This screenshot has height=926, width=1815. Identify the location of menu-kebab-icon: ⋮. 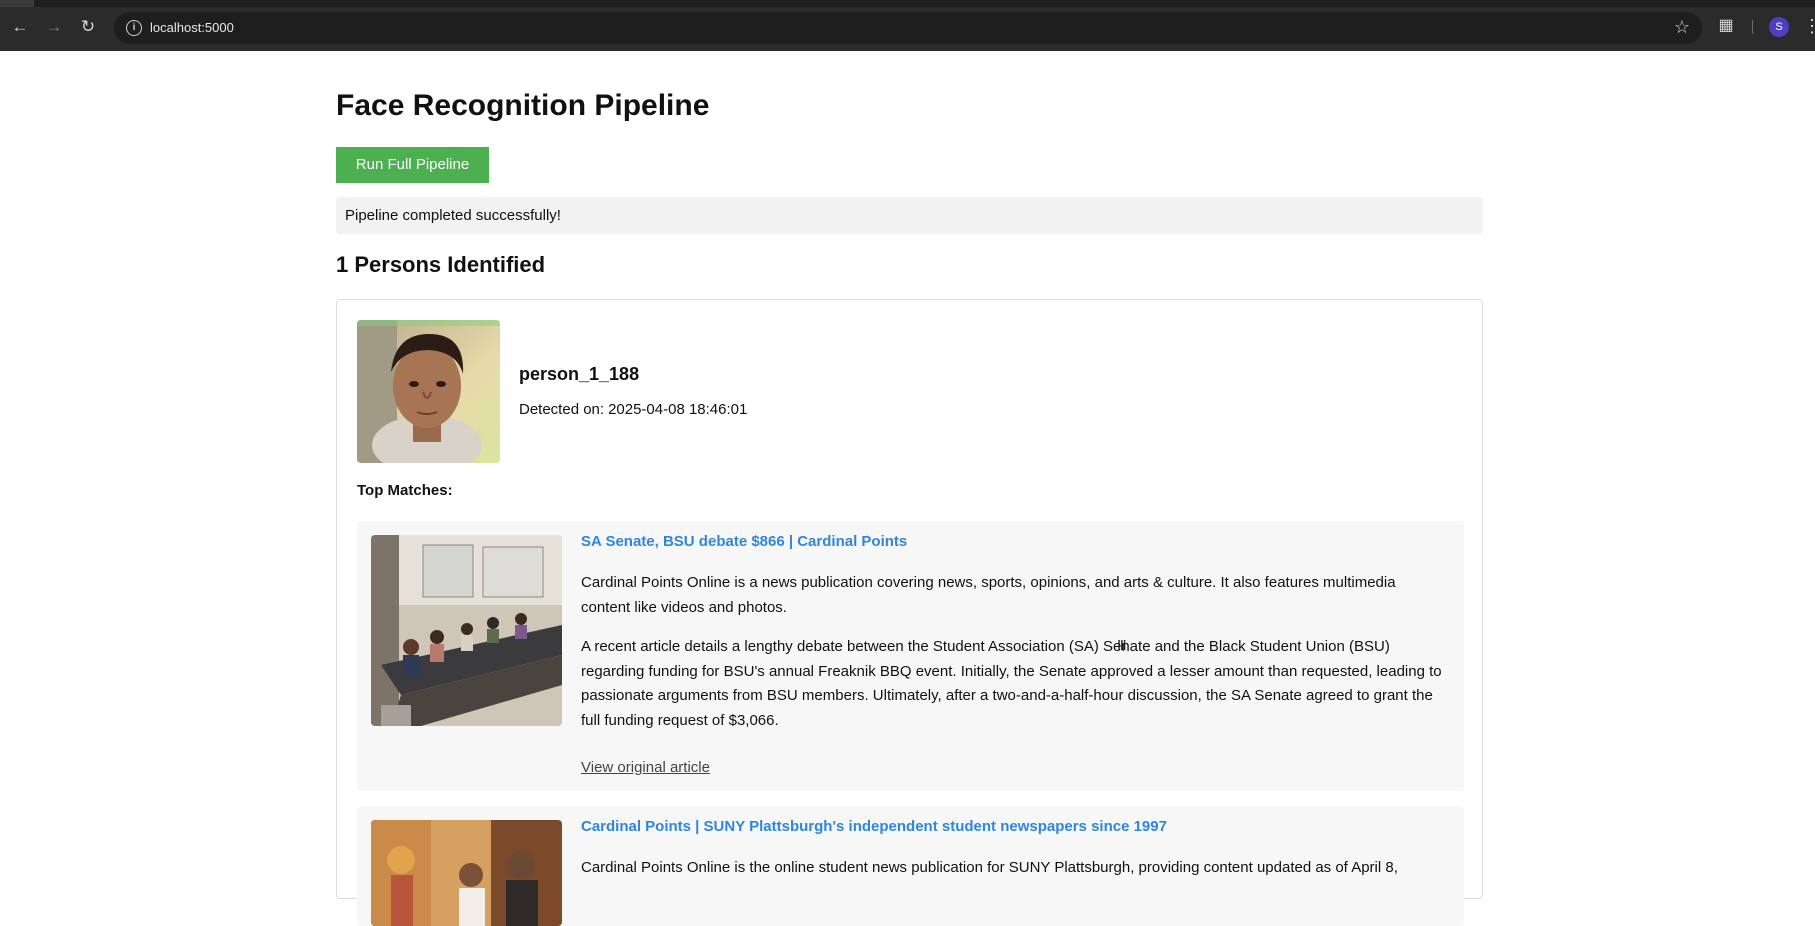
(1809, 26).